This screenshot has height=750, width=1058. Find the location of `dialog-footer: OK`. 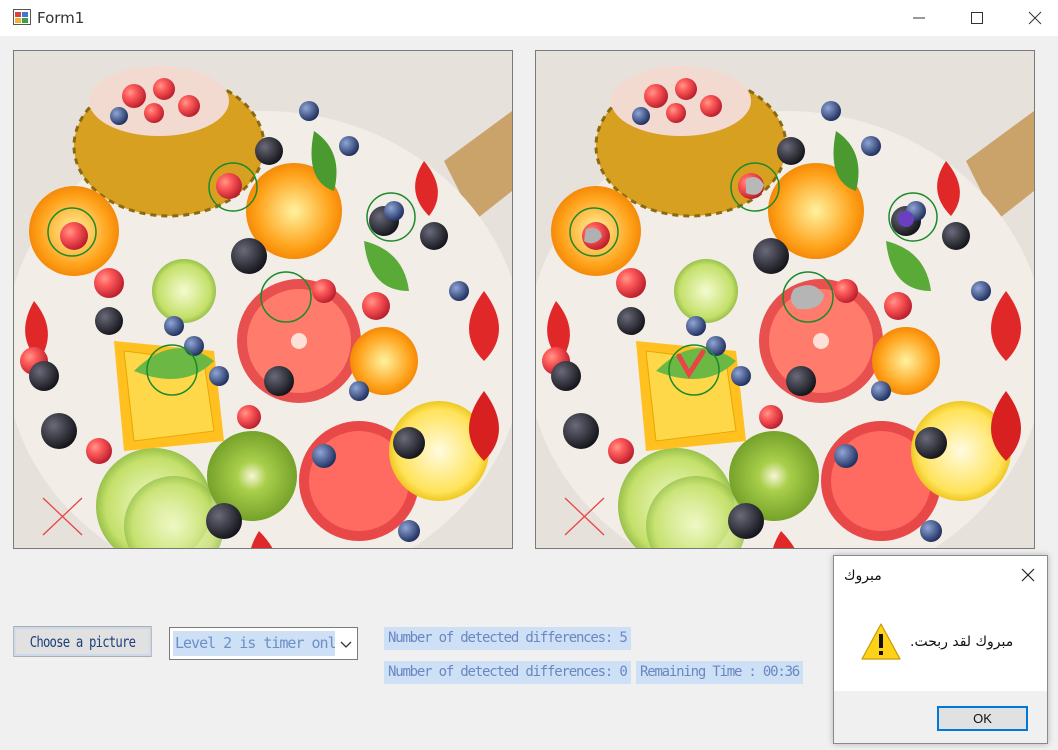

dialog-footer: OK is located at coordinates (940, 717).